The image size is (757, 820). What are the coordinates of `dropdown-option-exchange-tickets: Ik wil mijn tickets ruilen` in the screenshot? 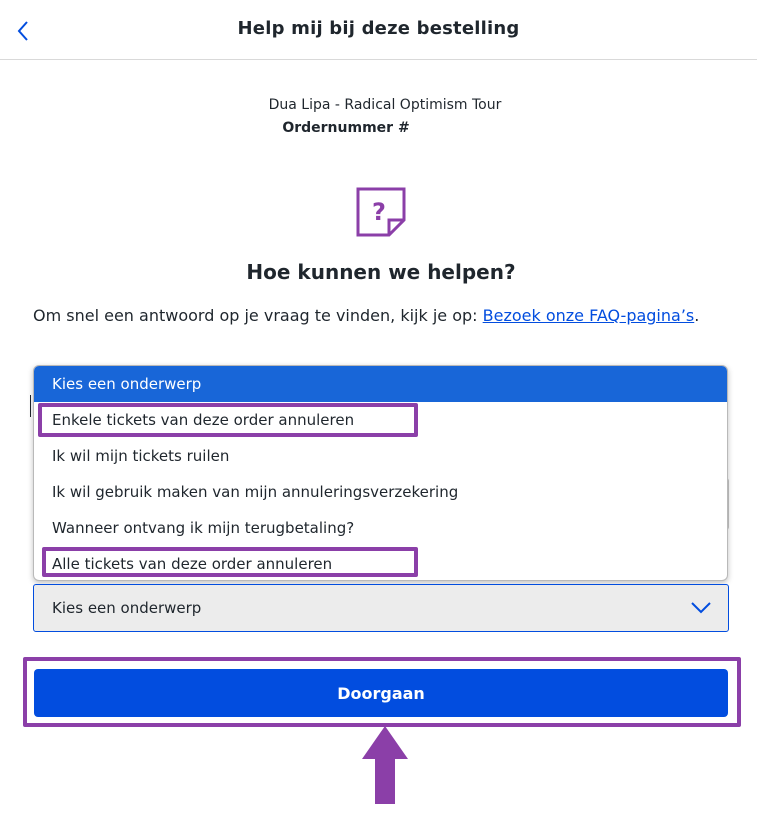 It's located at (380, 456).